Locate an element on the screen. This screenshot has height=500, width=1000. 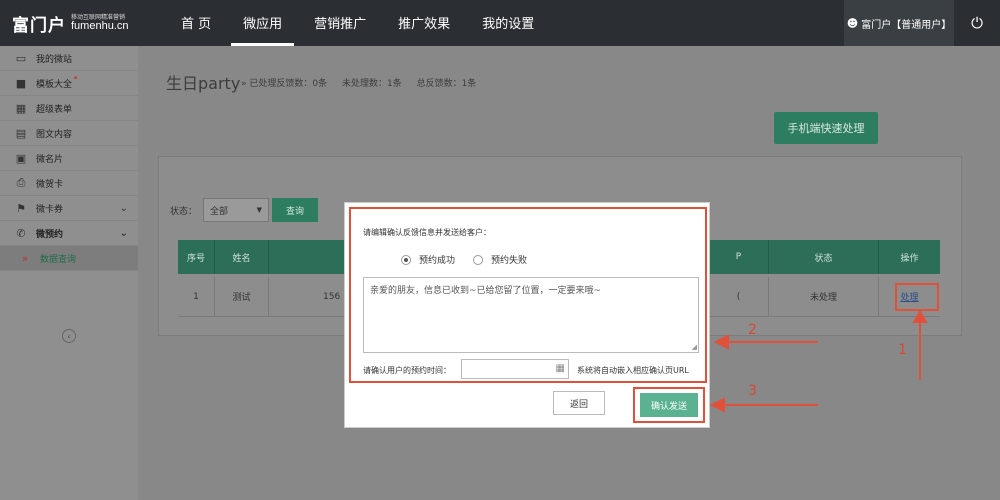
logo: 富门户 移动互联网精准营销 fumenhu.cn is located at coordinates (77, 23).